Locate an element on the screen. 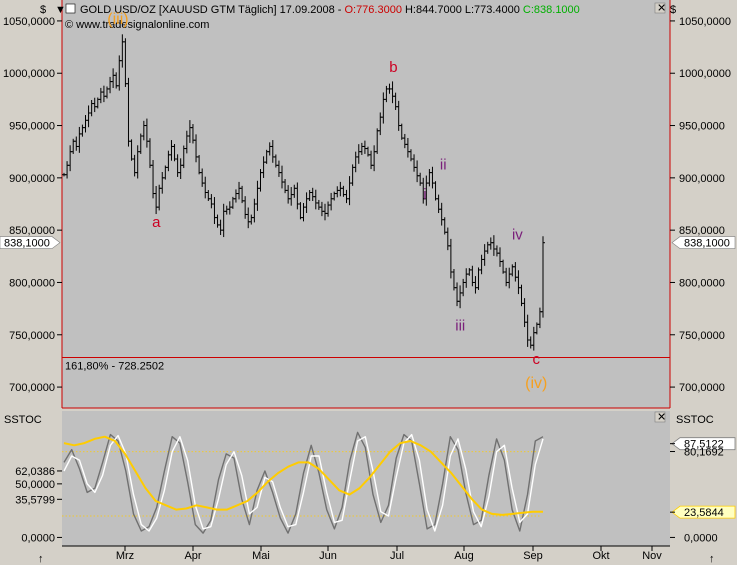 This screenshot has width=737, height=565. price-ytick-label-right: 1000,0000 is located at coordinates (705, 74).